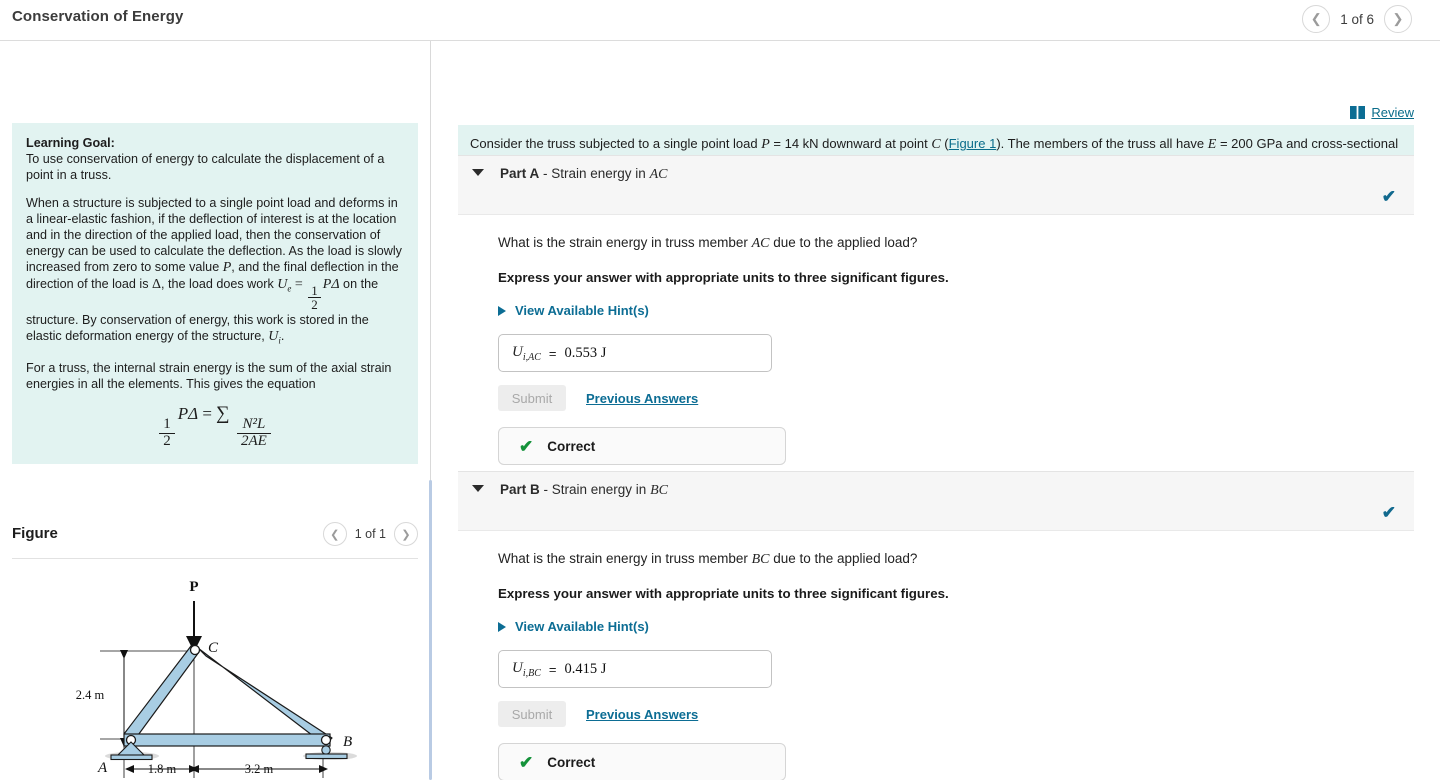  What do you see at coordinates (582, 626) in the screenshot?
I see `part-b-hints-label: View Available Hint(s)` at bounding box center [582, 626].